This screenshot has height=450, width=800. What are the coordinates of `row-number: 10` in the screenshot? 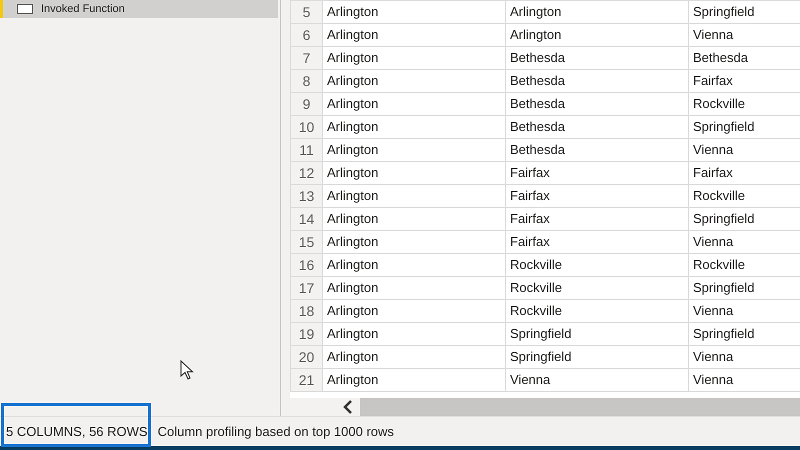 It's located at (306, 127).